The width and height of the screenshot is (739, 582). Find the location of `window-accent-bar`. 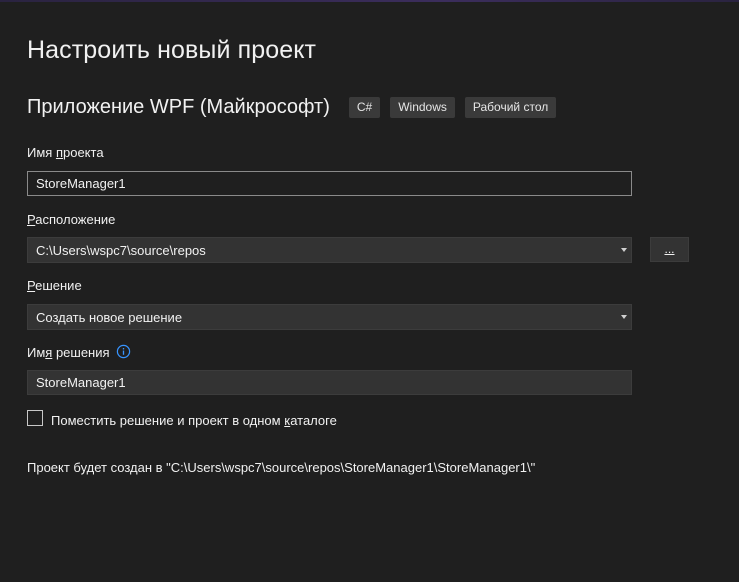

window-accent-bar is located at coordinates (369, 1).